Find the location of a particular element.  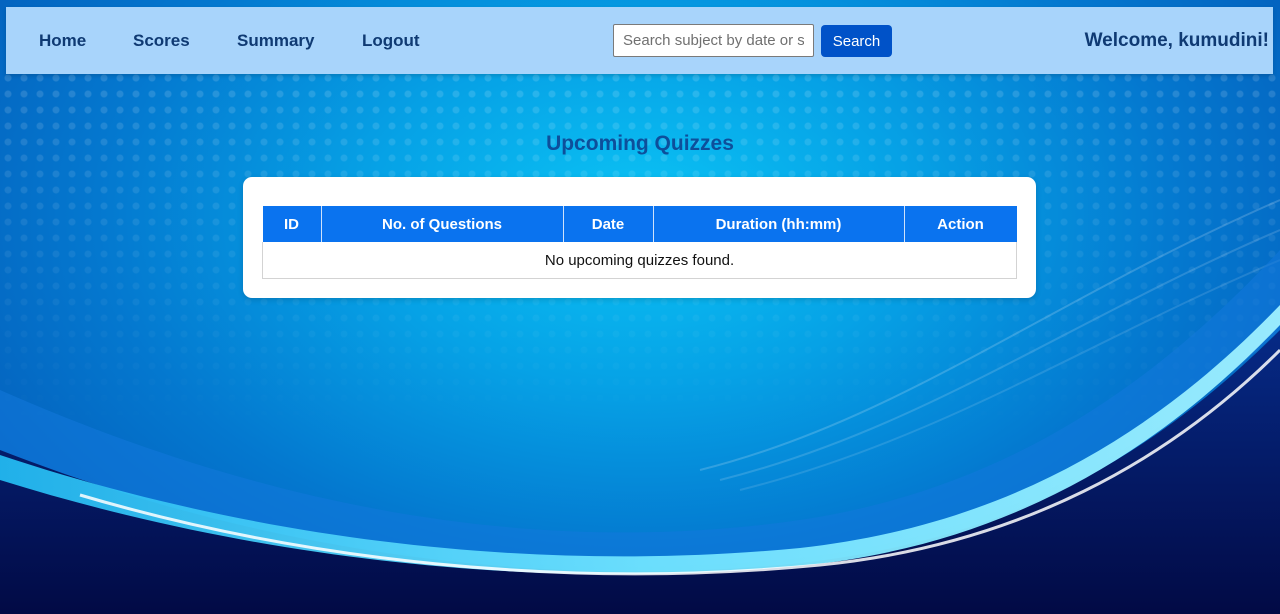

nav-link-scores: Scores is located at coordinates (161, 41).